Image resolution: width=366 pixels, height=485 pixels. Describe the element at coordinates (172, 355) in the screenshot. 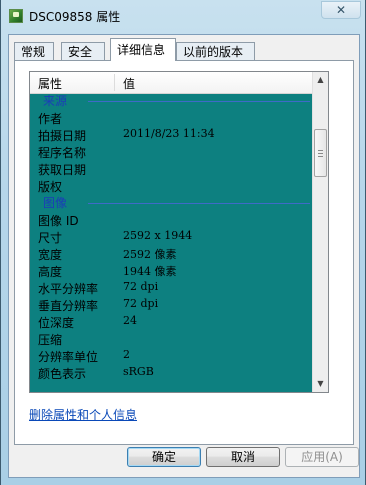

I see `property-row: 分辨率单位 2` at that location.